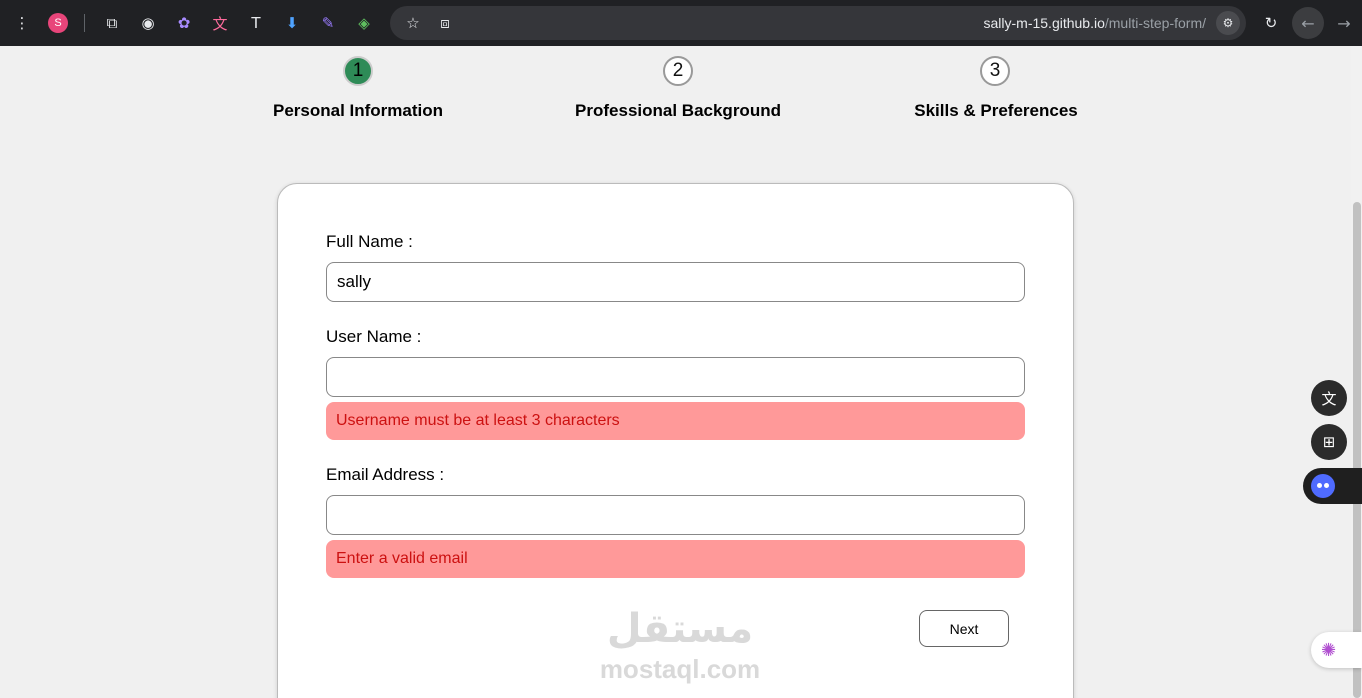  What do you see at coordinates (445, 23) in the screenshot?
I see `install-app-icon: ⧈` at bounding box center [445, 23].